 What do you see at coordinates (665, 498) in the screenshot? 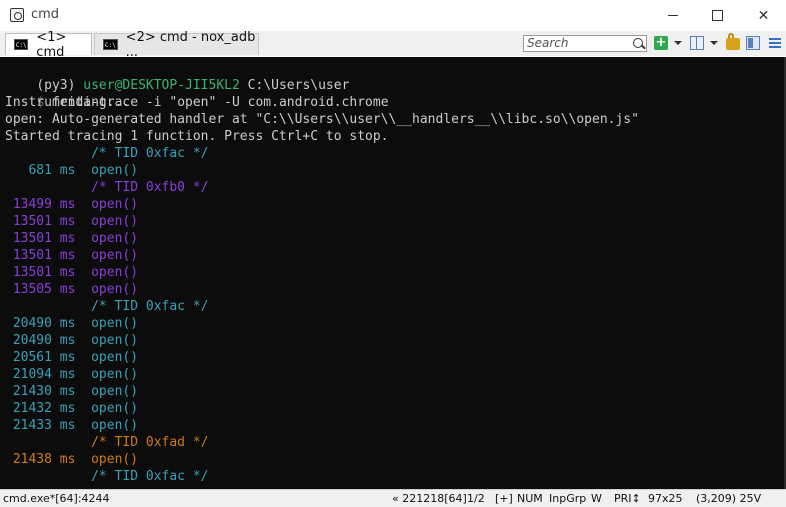
I see `status-size: 97x25` at bounding box center [665, 498].